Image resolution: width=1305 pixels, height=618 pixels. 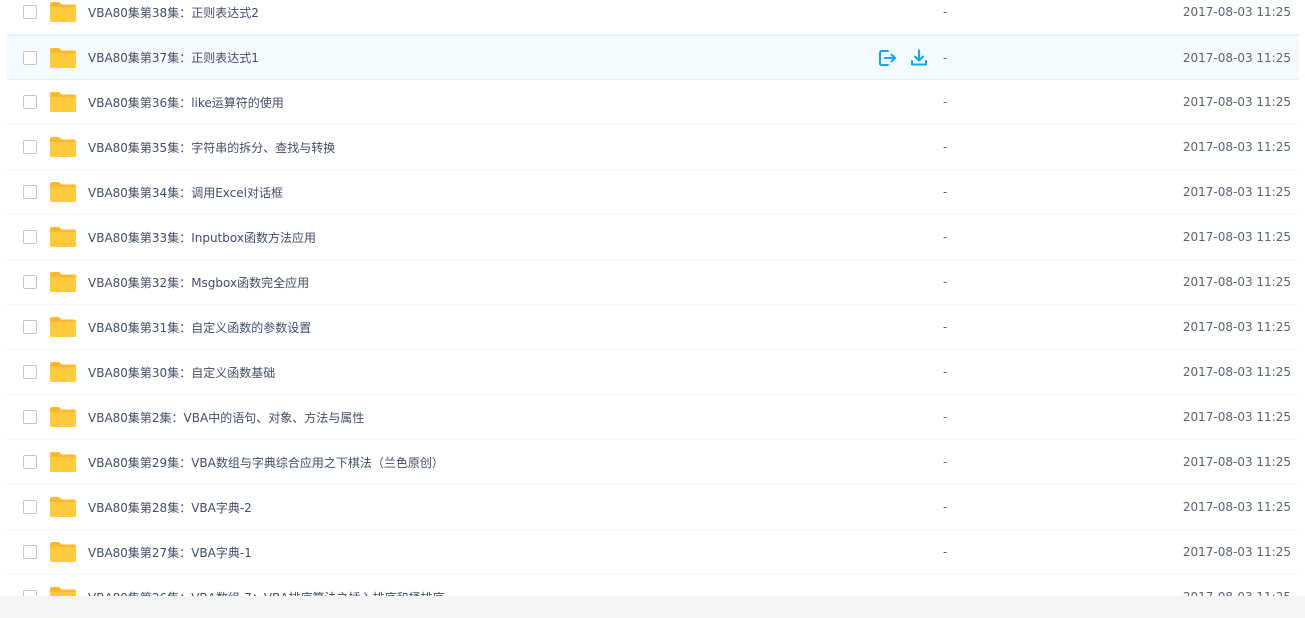 I want to click on row-actions, so click(x=903, y=57).